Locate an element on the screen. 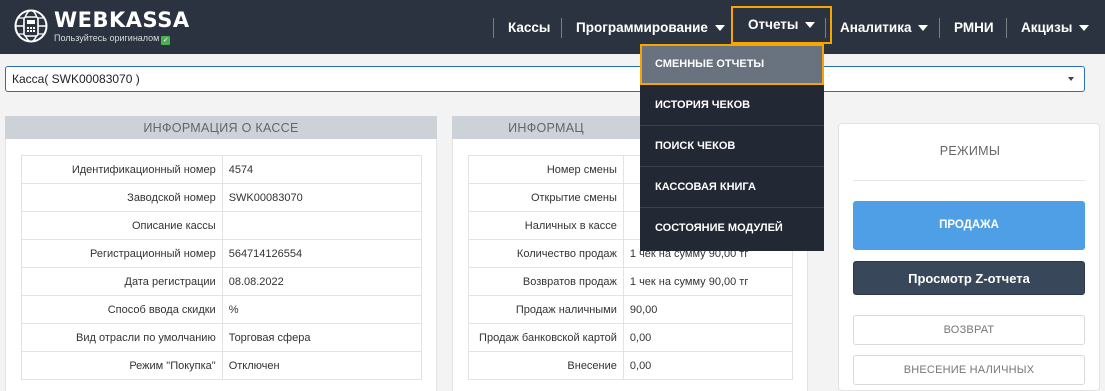  row-value: Отключен is located at coordinates (322, 365).